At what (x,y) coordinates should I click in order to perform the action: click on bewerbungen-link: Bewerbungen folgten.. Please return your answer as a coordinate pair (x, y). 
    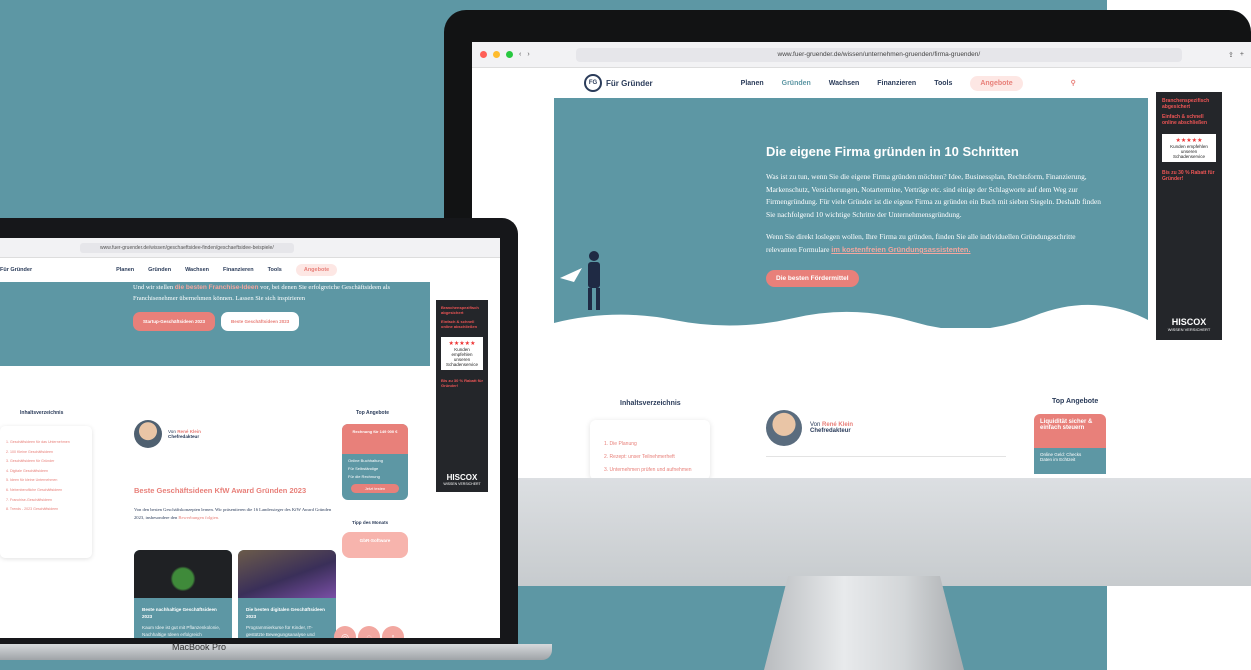
    Looking at the image, I should click on (198, 517).